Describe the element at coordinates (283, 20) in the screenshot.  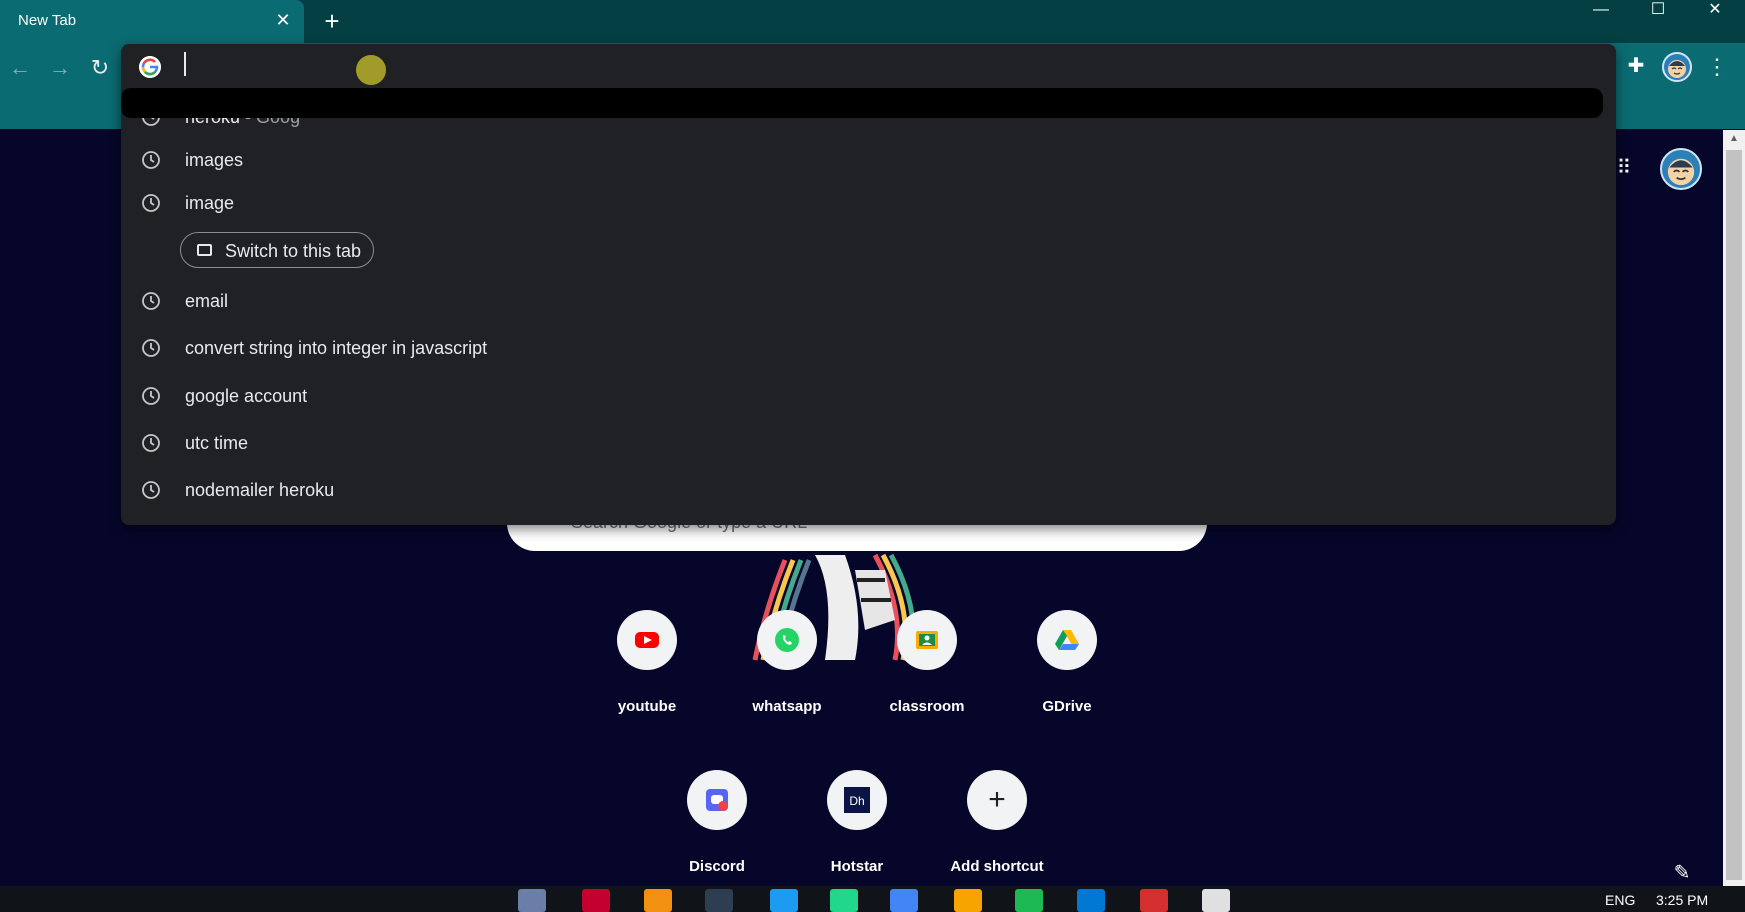
I see `tab-close-icon: ✕` at that location.